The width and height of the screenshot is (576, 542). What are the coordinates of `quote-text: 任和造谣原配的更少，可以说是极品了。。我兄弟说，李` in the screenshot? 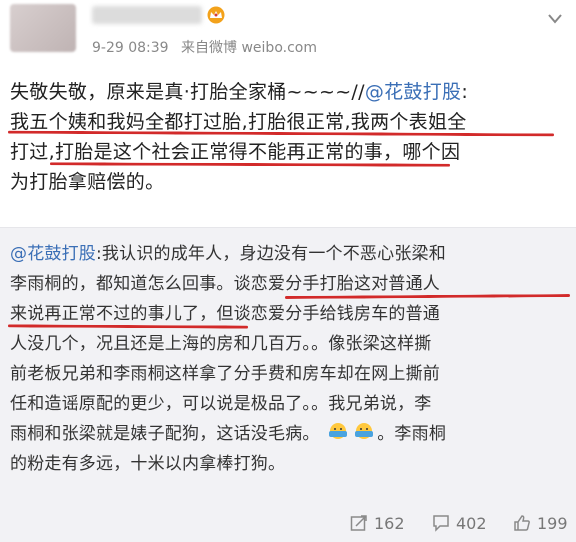 It's located at (221, 404).